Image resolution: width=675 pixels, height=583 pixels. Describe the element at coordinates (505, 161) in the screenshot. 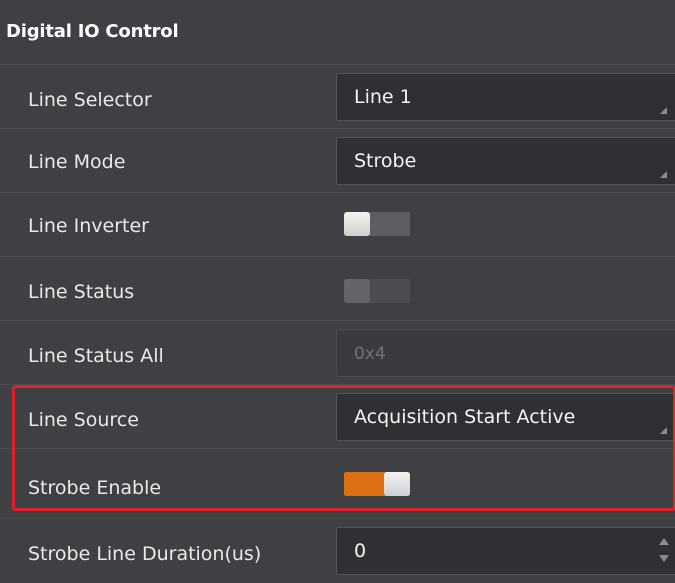

I see `line-mode-dropdown: Strobe` at that location.